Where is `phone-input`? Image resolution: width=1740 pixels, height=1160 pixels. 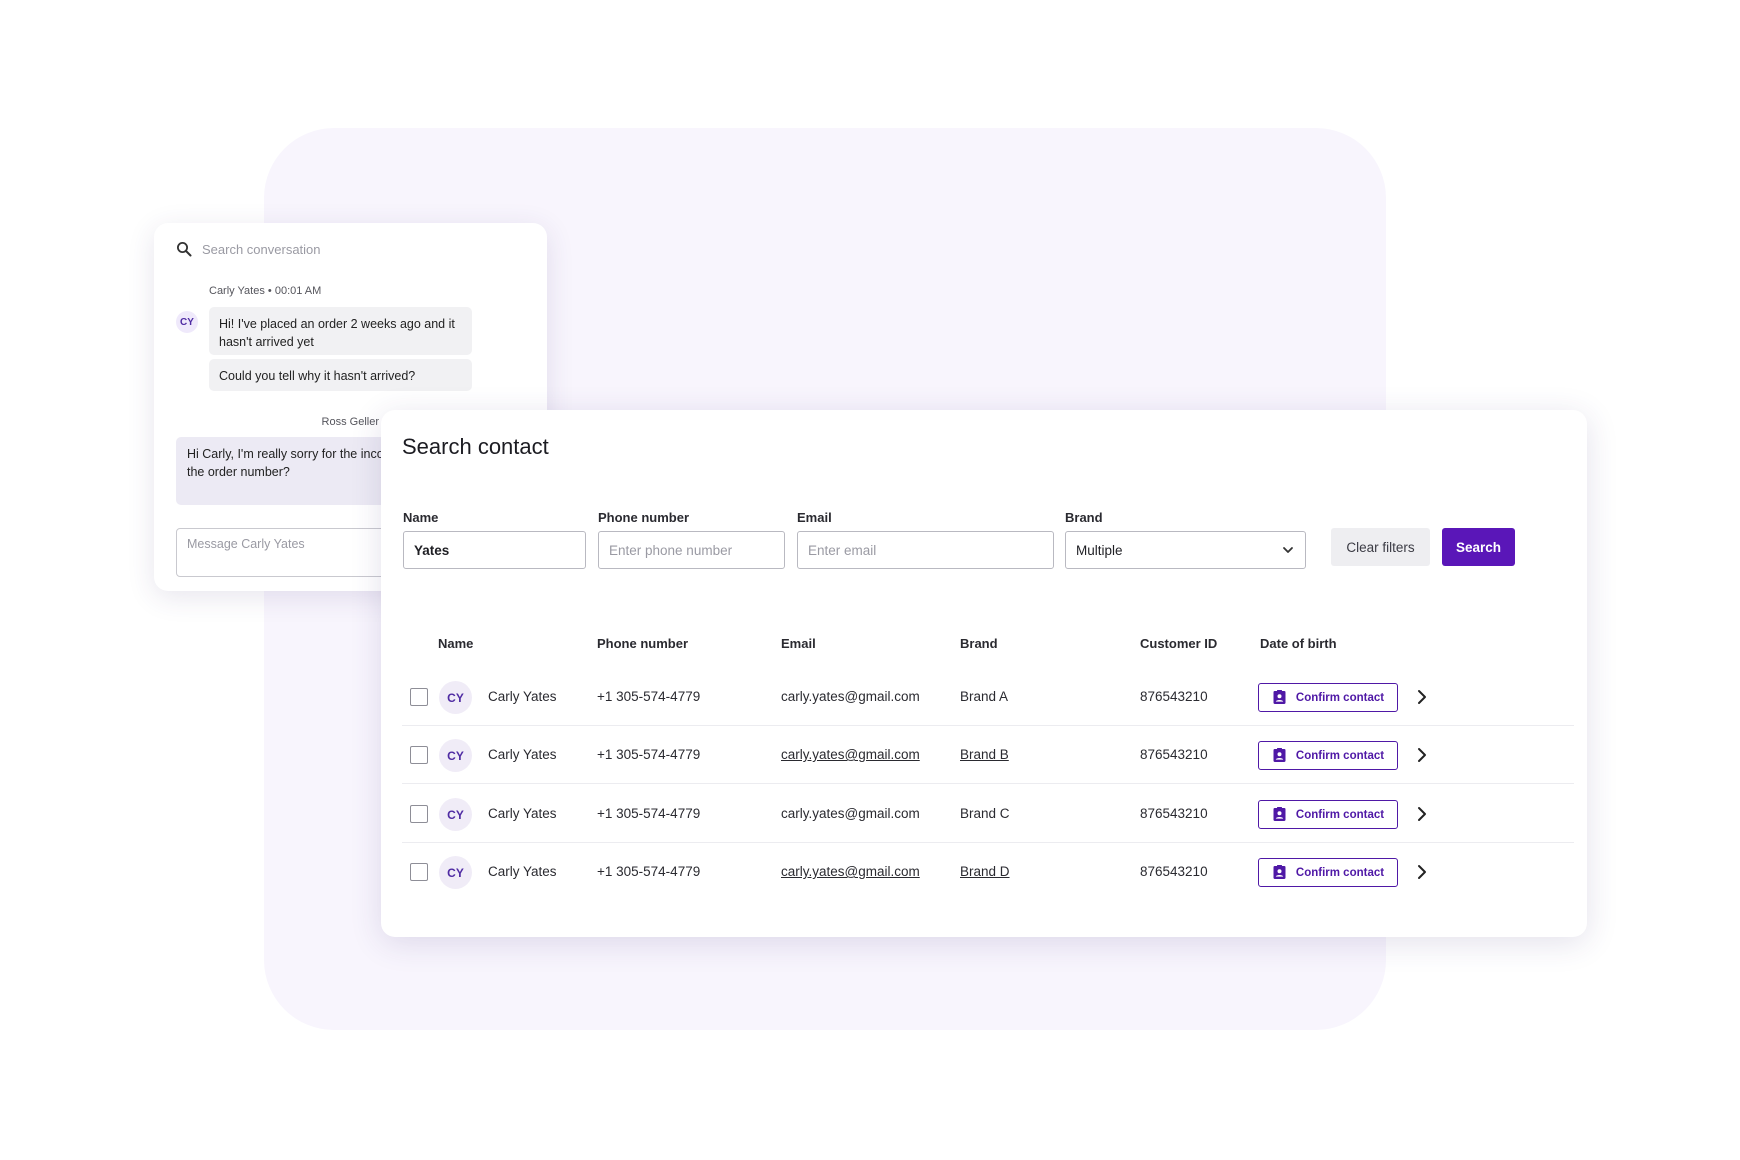 phone-input is located at coordinates (691, 550).